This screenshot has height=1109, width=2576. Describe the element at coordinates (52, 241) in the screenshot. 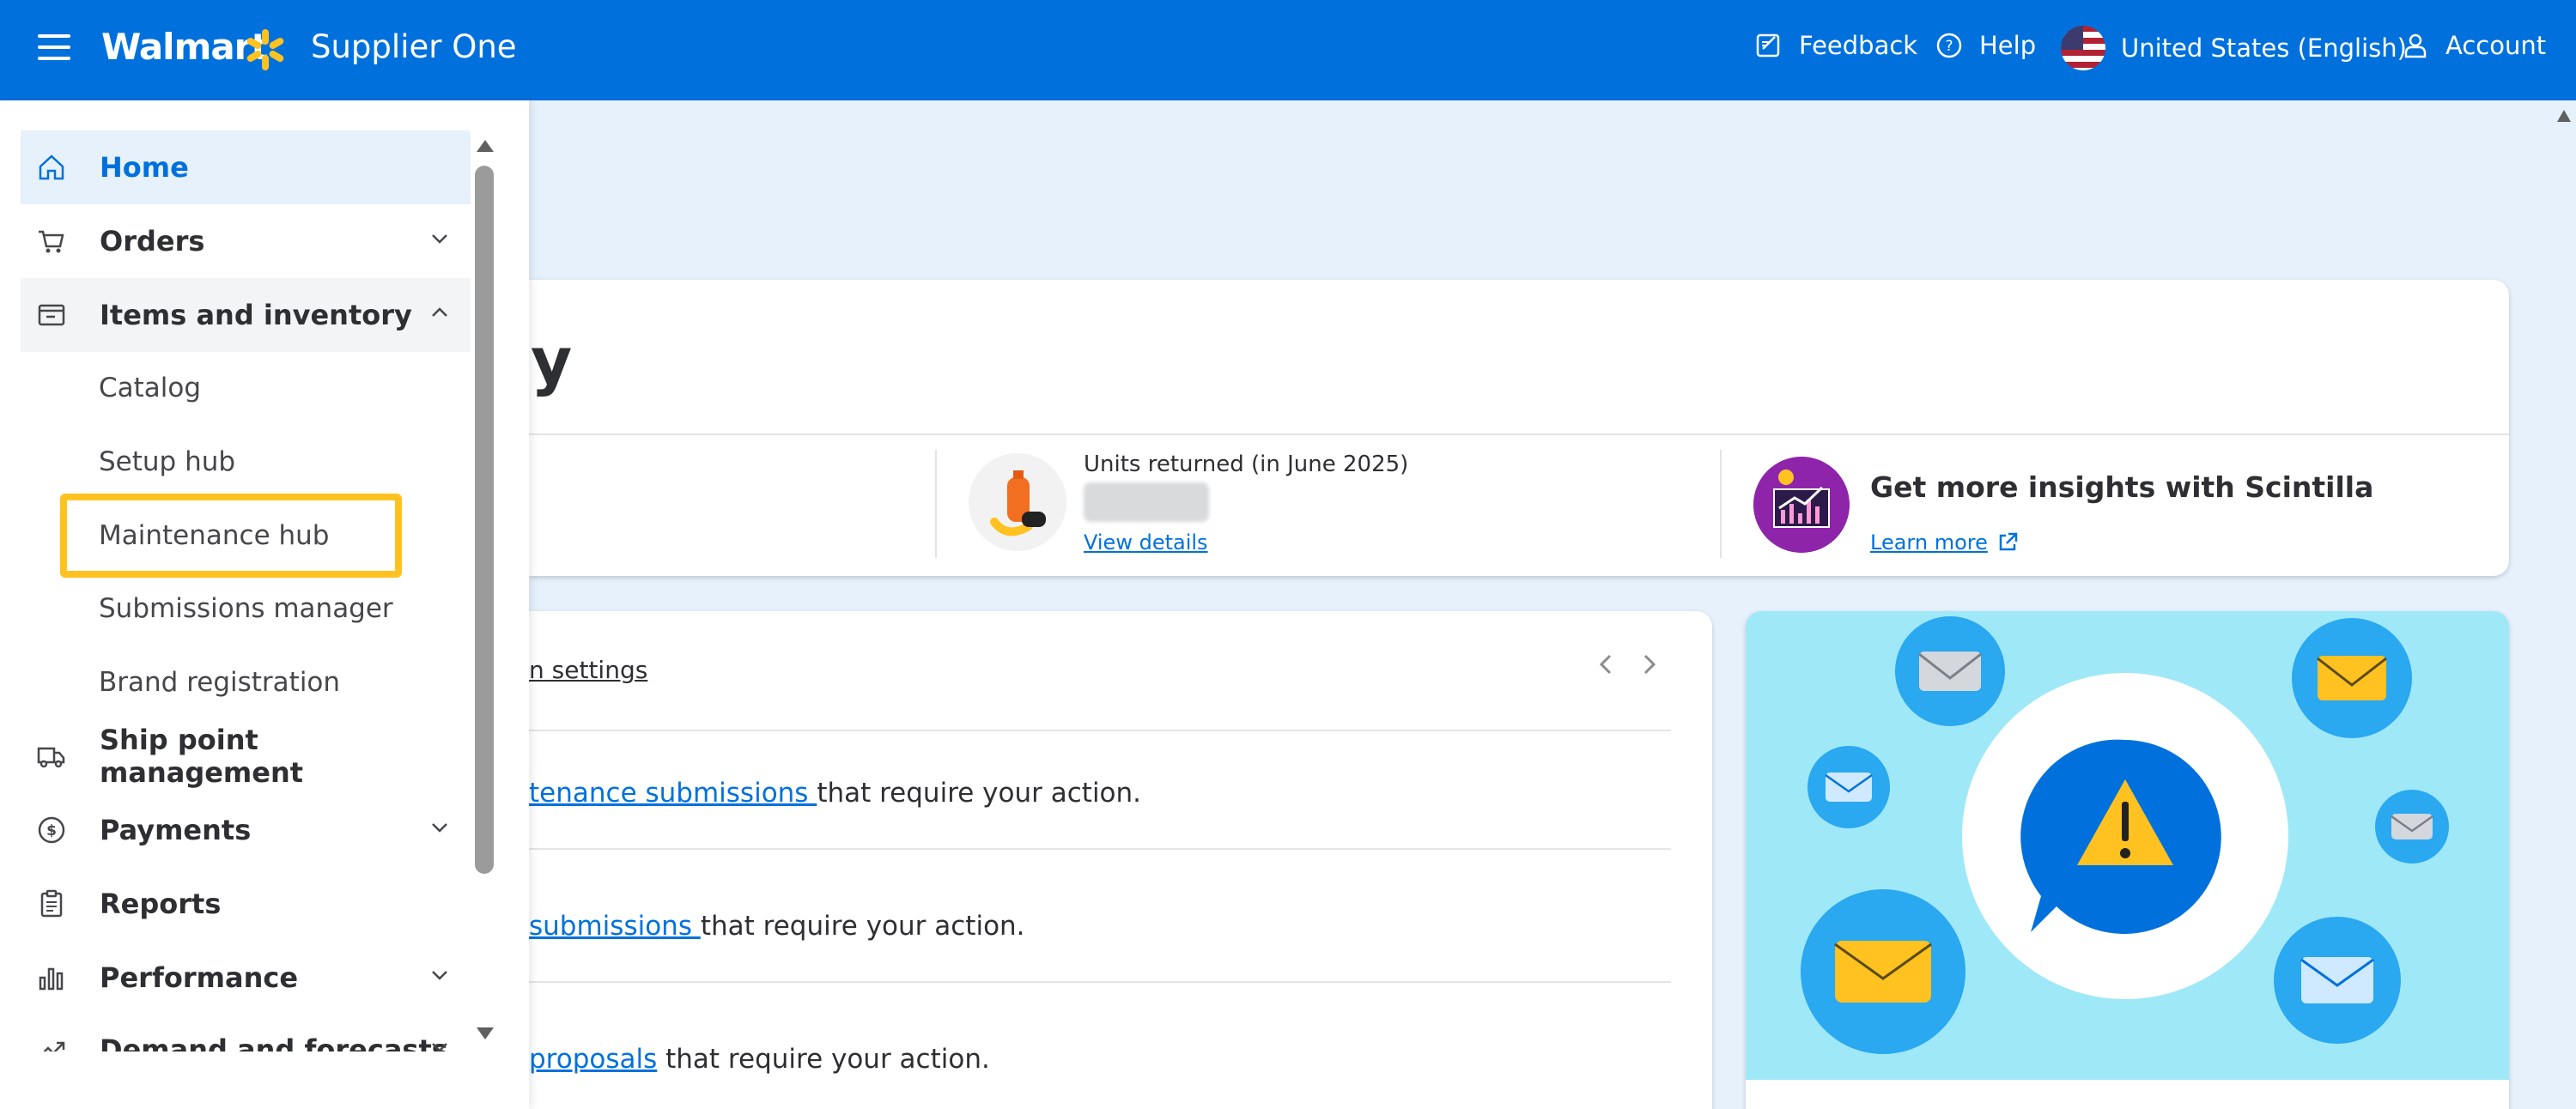

I see `cart-icon` at that location.